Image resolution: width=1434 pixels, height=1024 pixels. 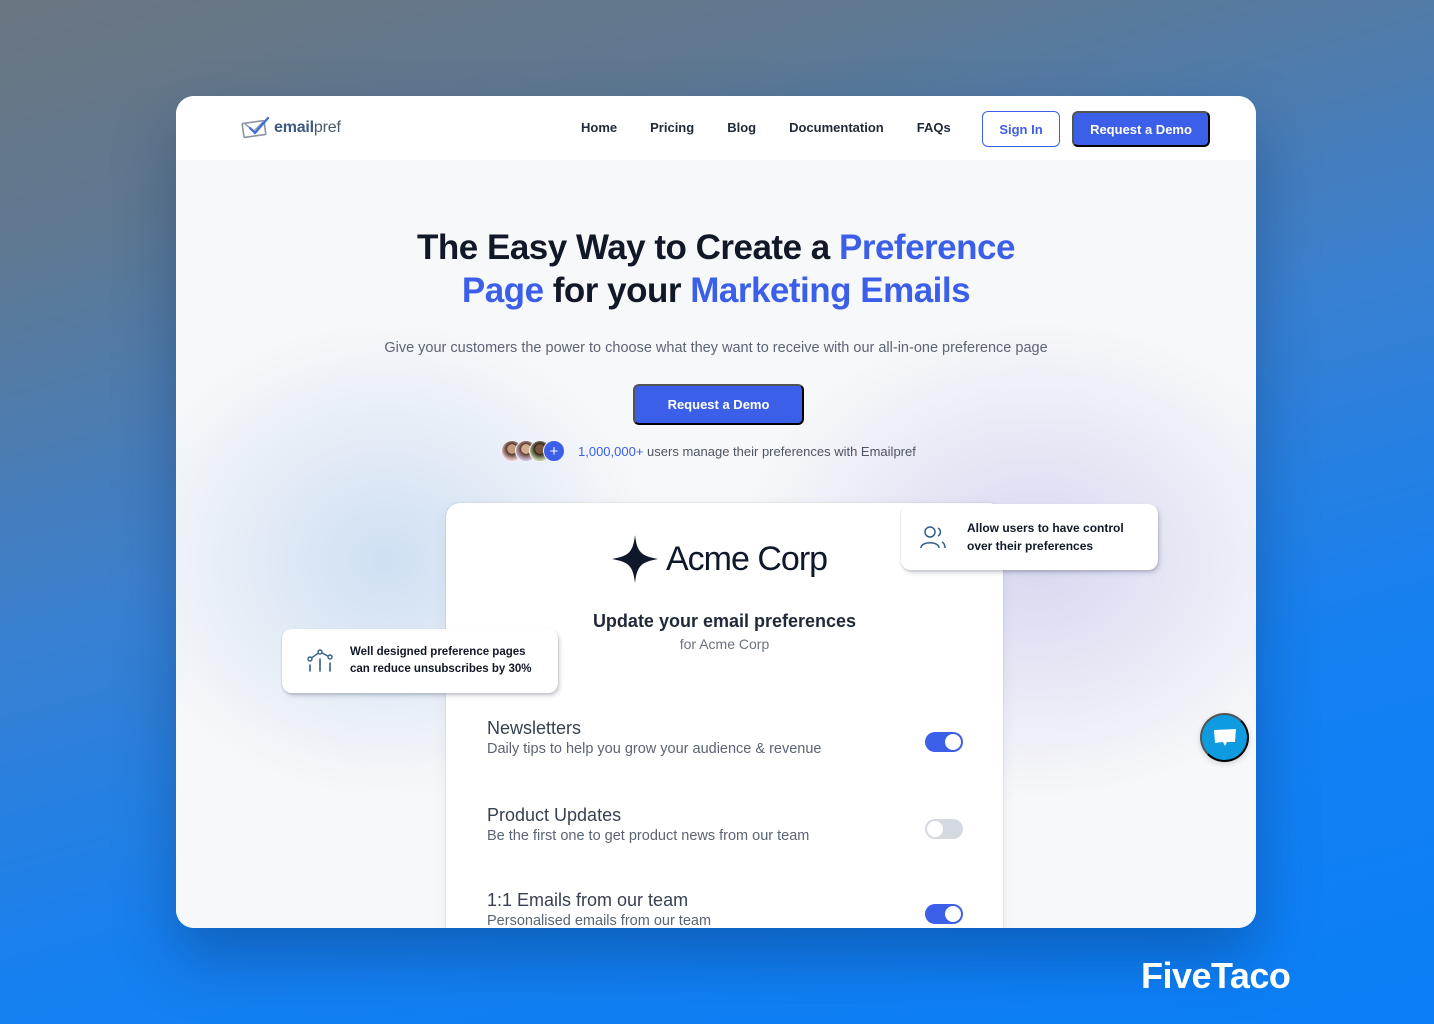 I want to click on chat-bubble-icon, so click(x=1224, y=737).